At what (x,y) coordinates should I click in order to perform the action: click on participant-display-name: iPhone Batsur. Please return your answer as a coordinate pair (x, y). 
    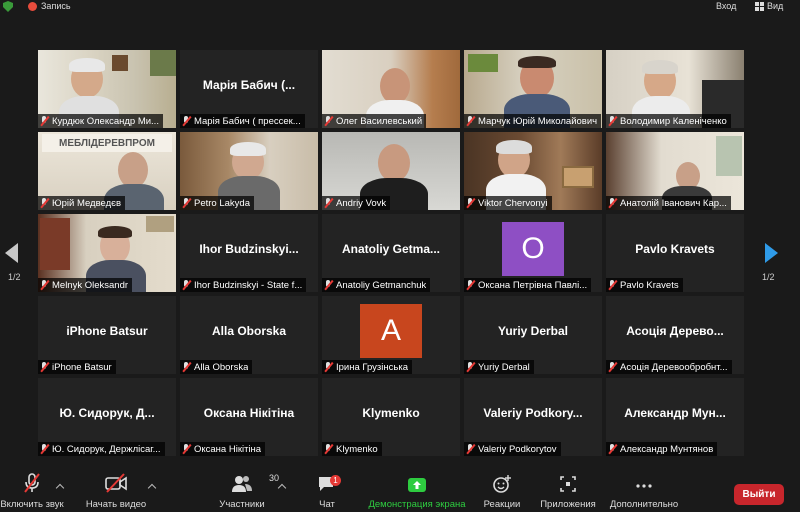
    Looking at the image, I should click on (107, 331).